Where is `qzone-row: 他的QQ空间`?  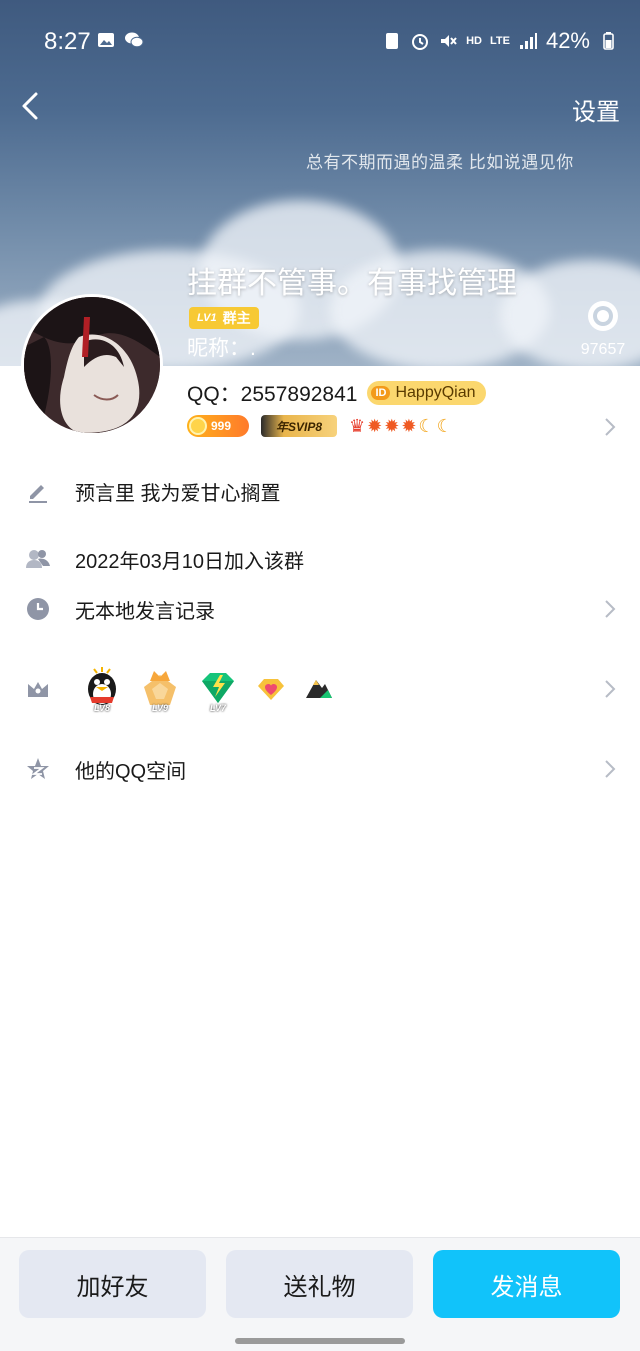 qzone-row: 他的QQ空间 is located at coordinates (320, 769).